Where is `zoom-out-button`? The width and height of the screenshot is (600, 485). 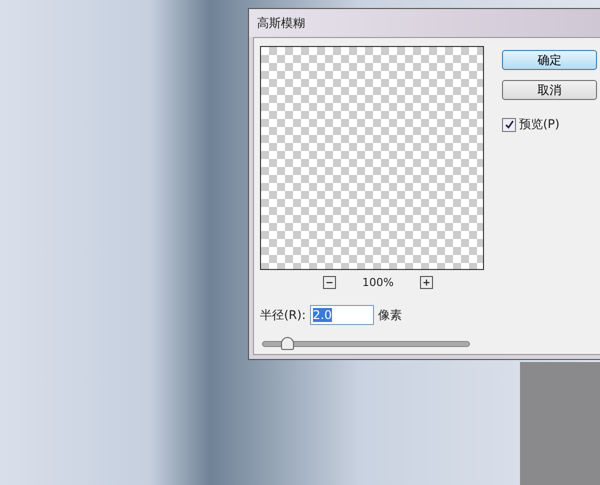
zoom-out-button is located at coordinates (329, 282).